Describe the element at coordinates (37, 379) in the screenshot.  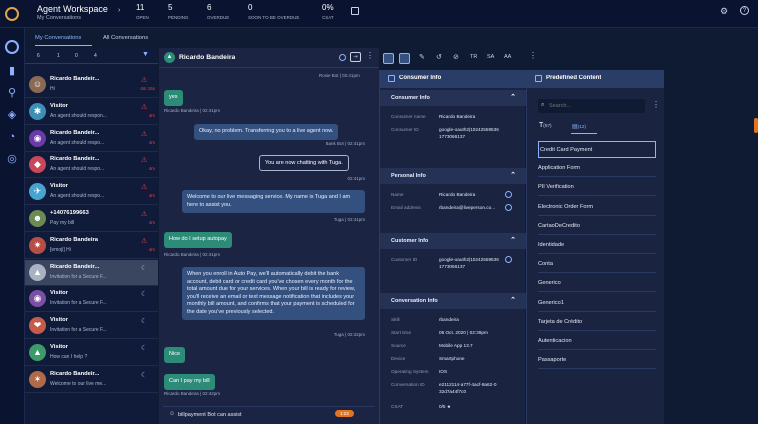
I see `contact-avatar: ✶` at that location.